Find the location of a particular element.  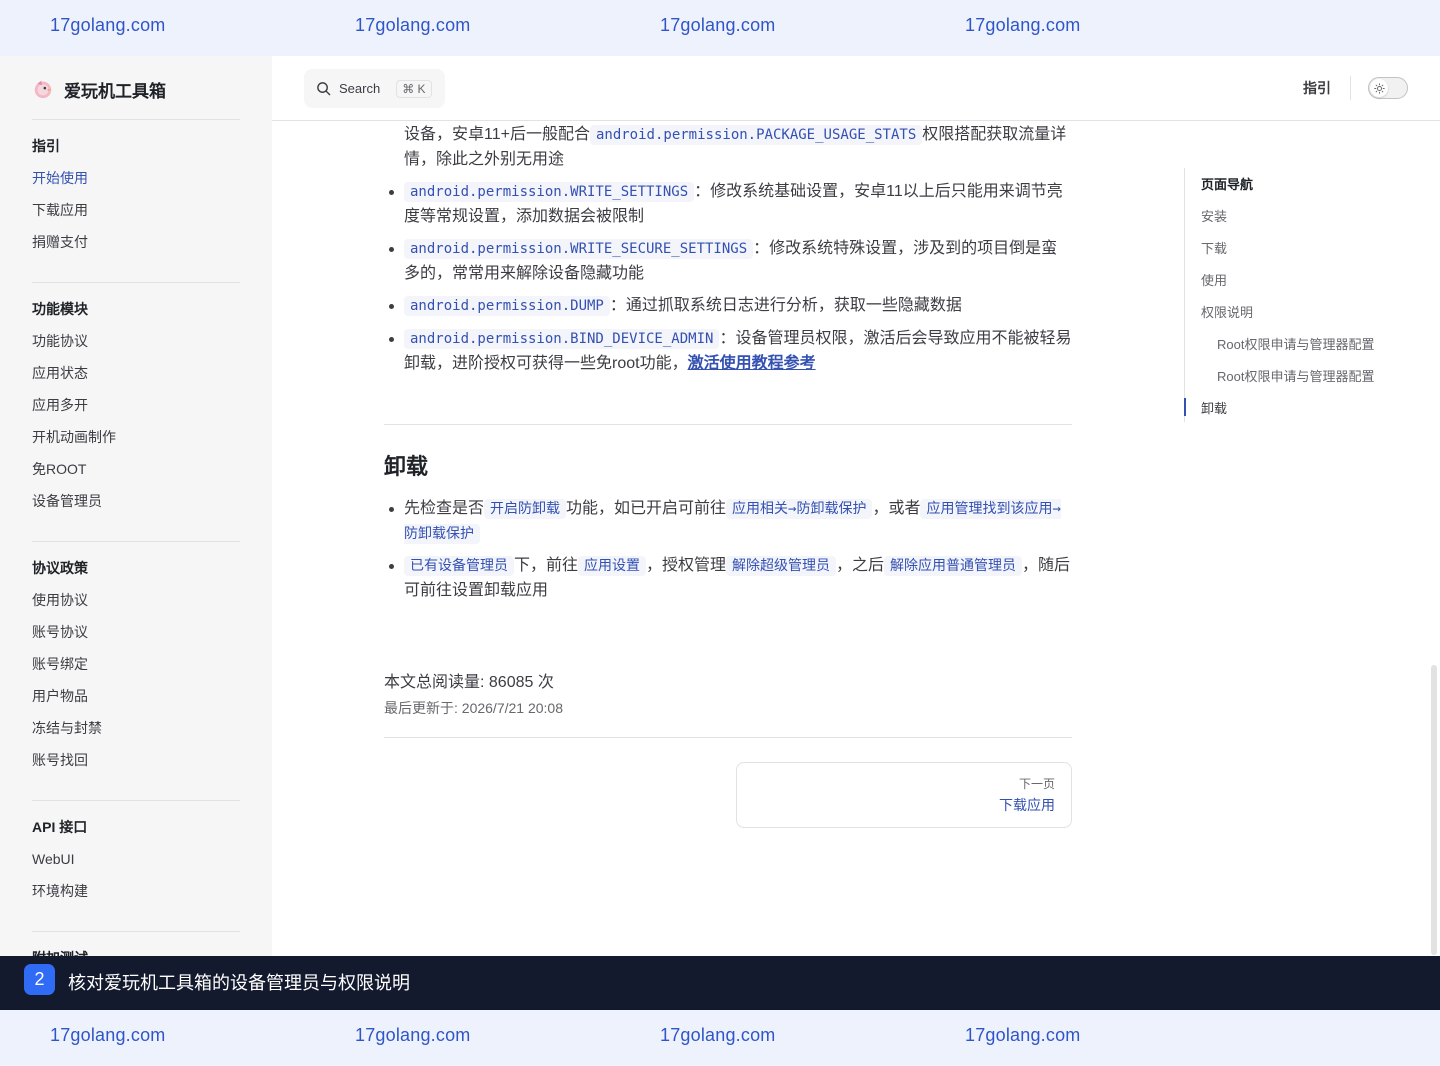

sidebar-group-guide: 指引 开始使用 下载应用 捐赠支付 is located at coordinates (136, 194).